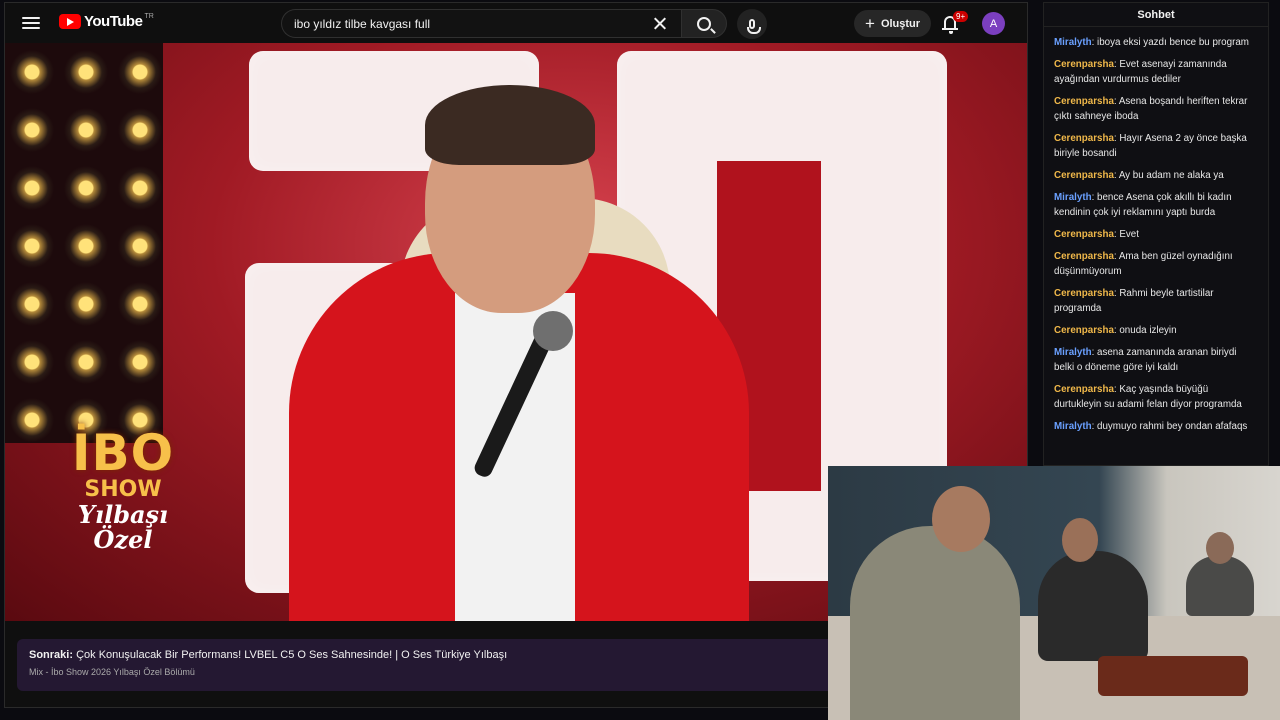 The height and width of the screenshot is (720, 1280). I want to click on chat-message: Cerenparsha: Ay bu adam ne alaka ya, so click(1156, 175).